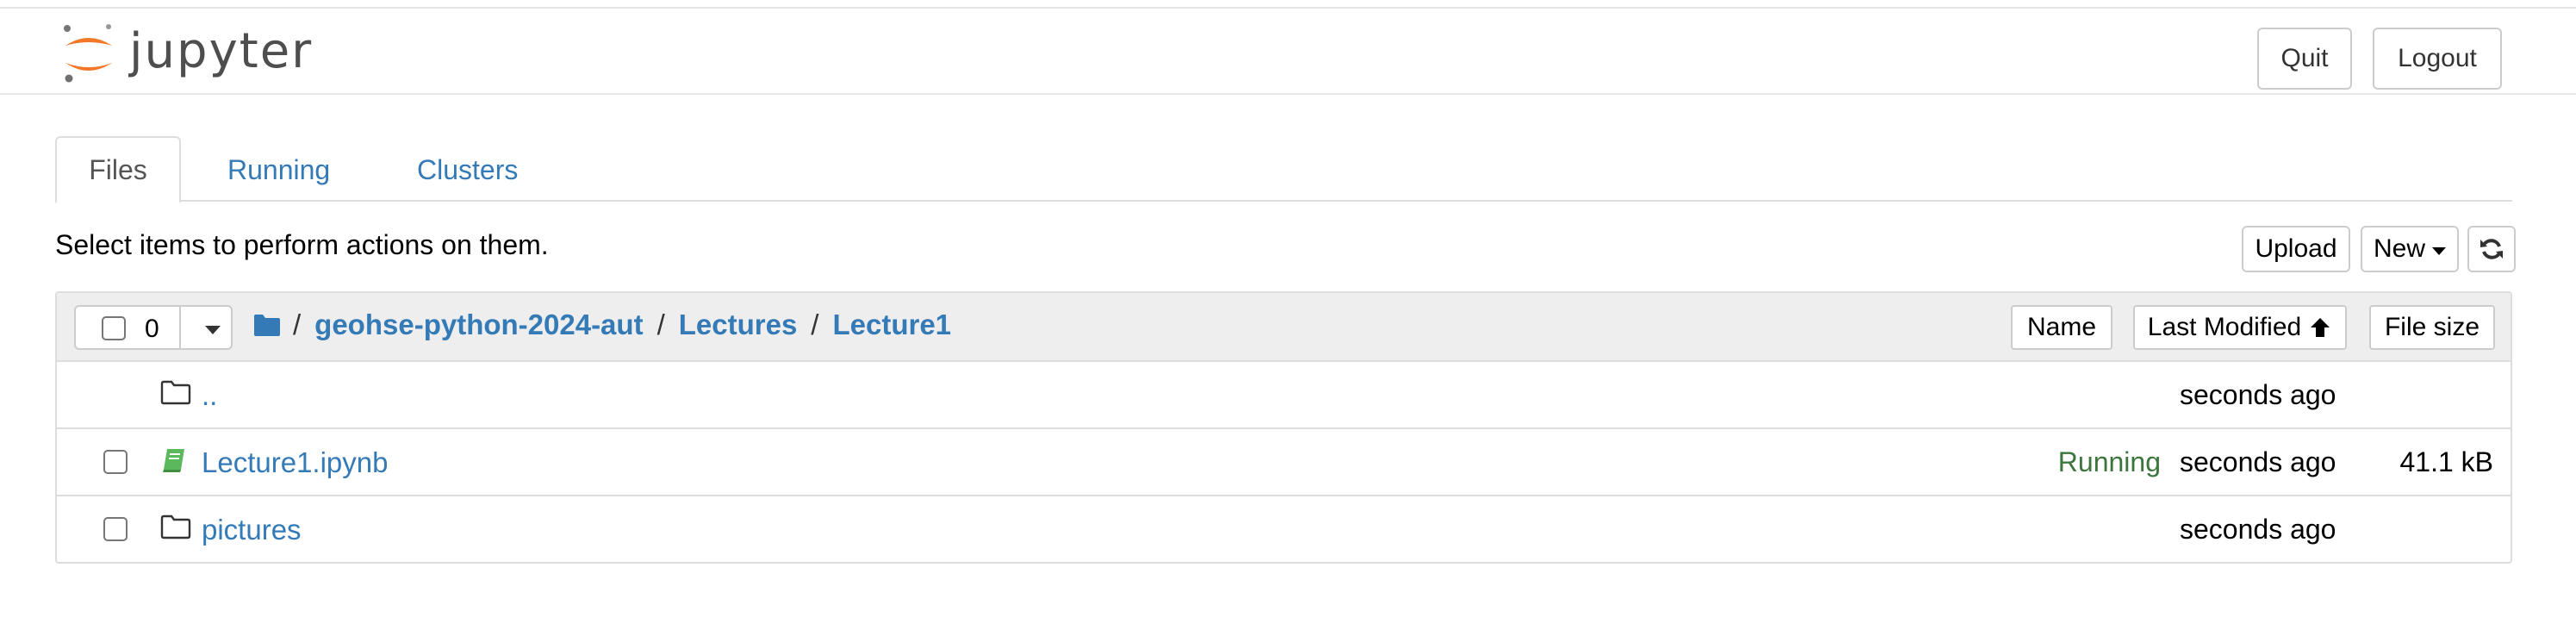  Describe the element at coordinates (2432, 328) in the screenshot. I see `sort-by-size-button: File size` at that location.